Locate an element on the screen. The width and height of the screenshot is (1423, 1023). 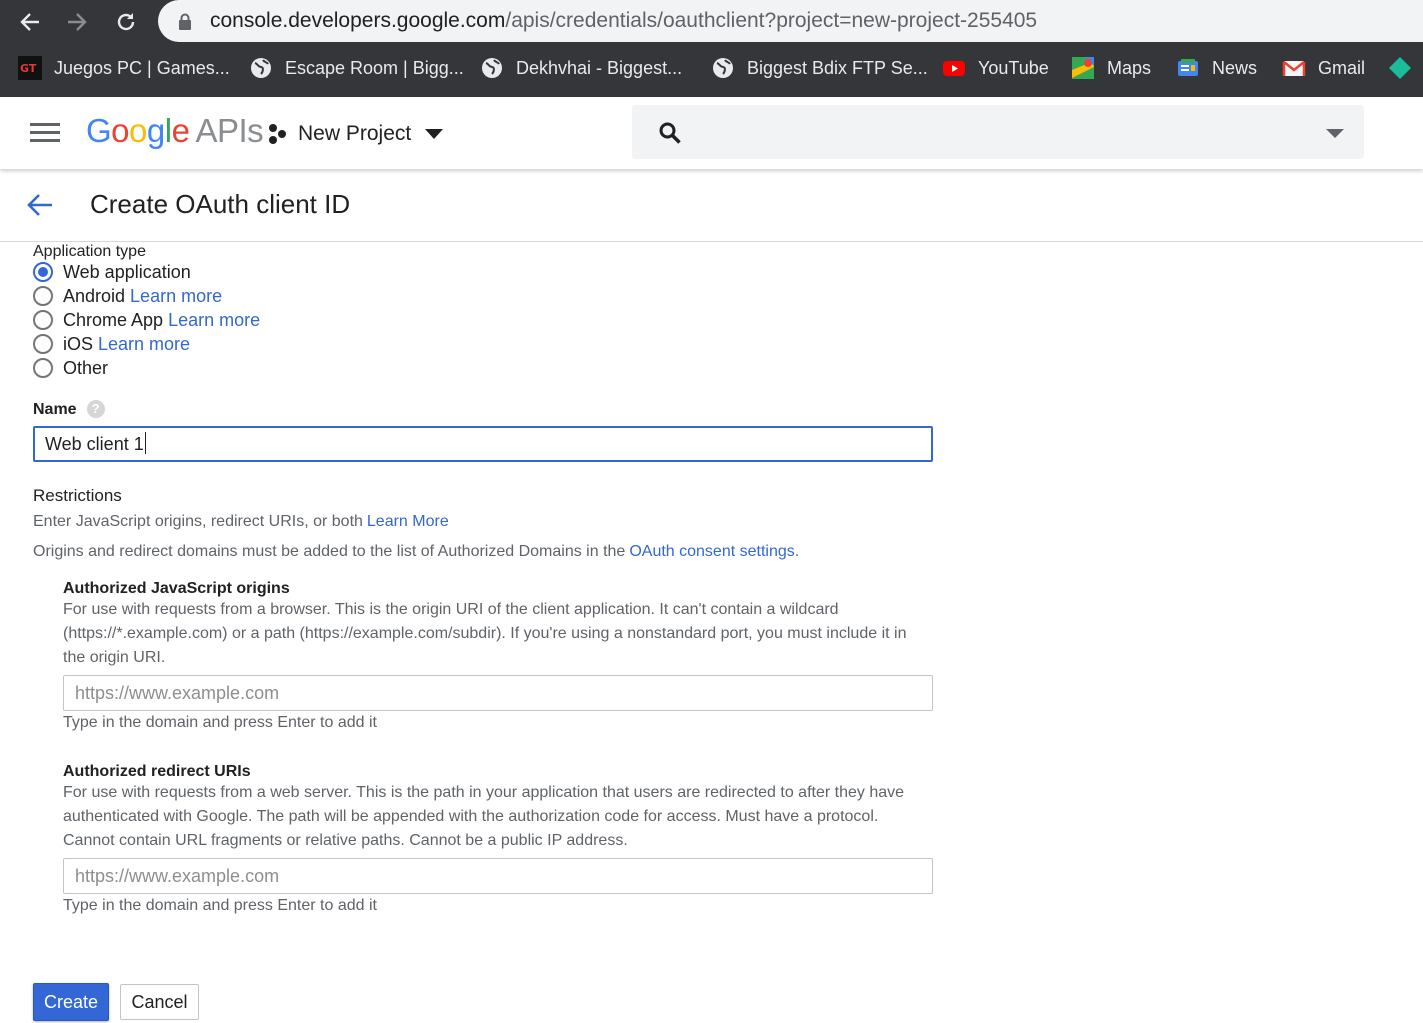
bookmark-maps: Maps is located at coordinates (1111, 68).